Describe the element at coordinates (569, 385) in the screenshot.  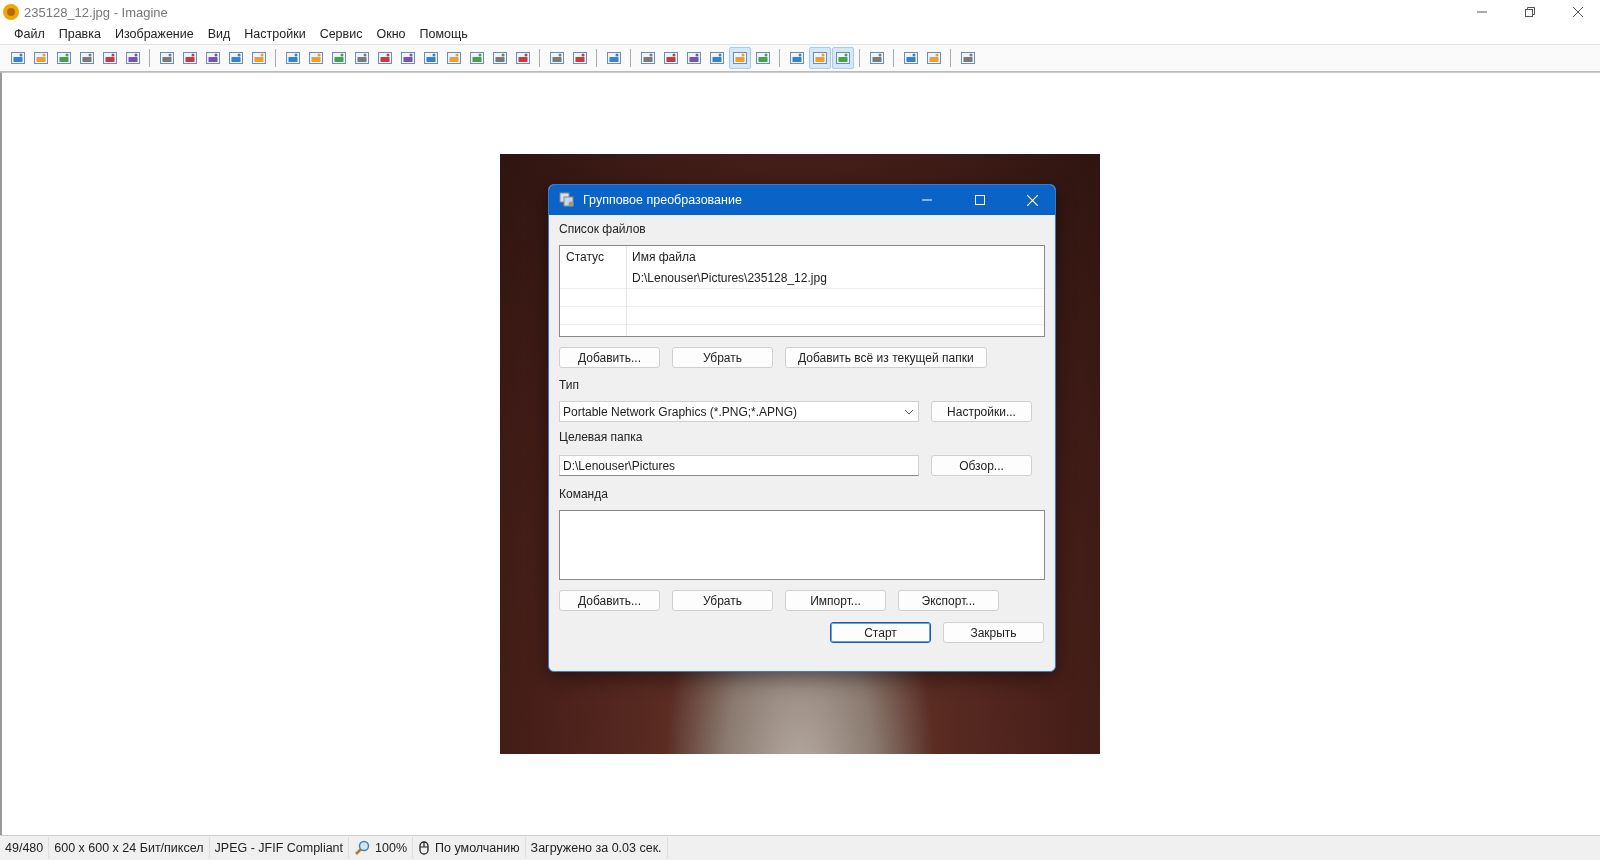
I see `section-label: Тип` at that location.